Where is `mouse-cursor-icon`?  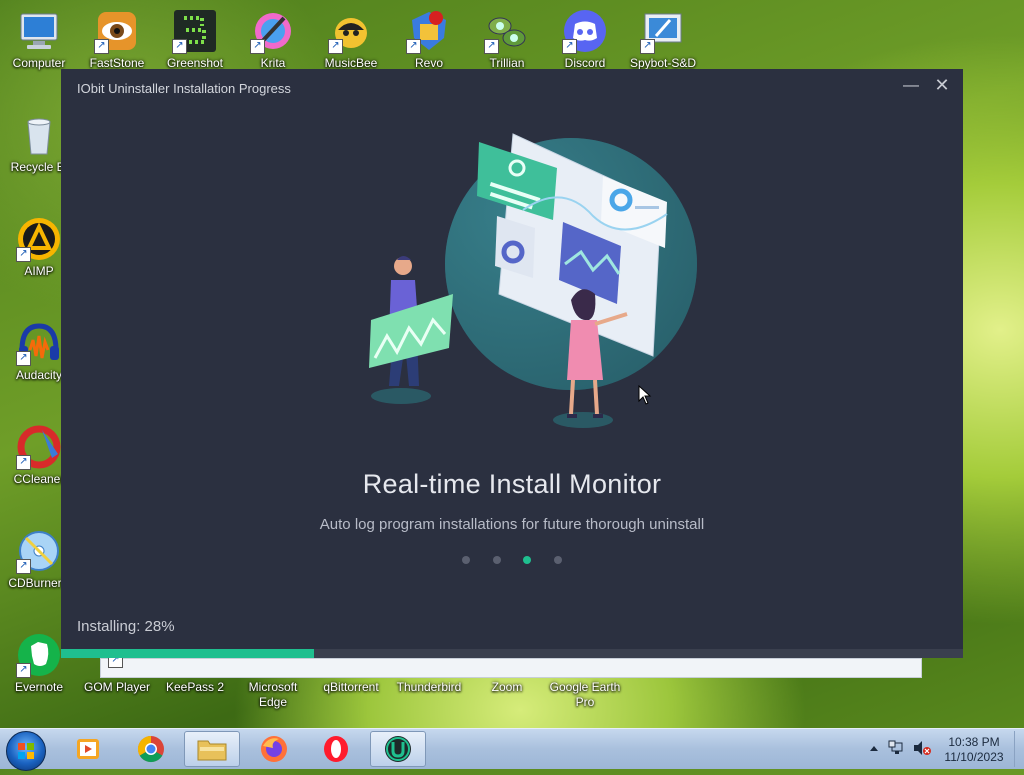
mouse-cursor-icon is located at coordinates (645, 397).